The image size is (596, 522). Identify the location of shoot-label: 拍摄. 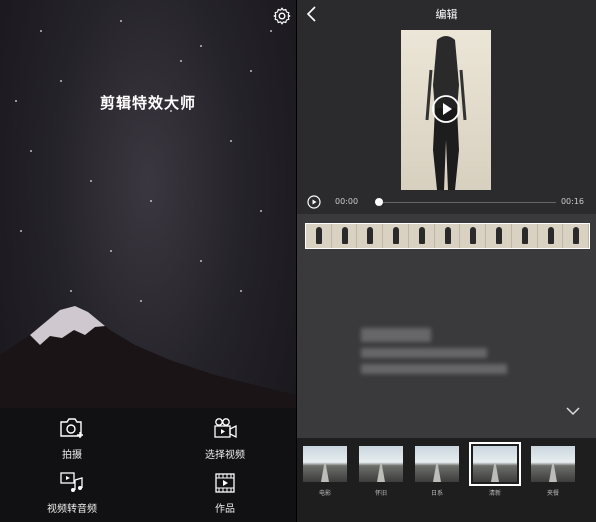
(72, 455).